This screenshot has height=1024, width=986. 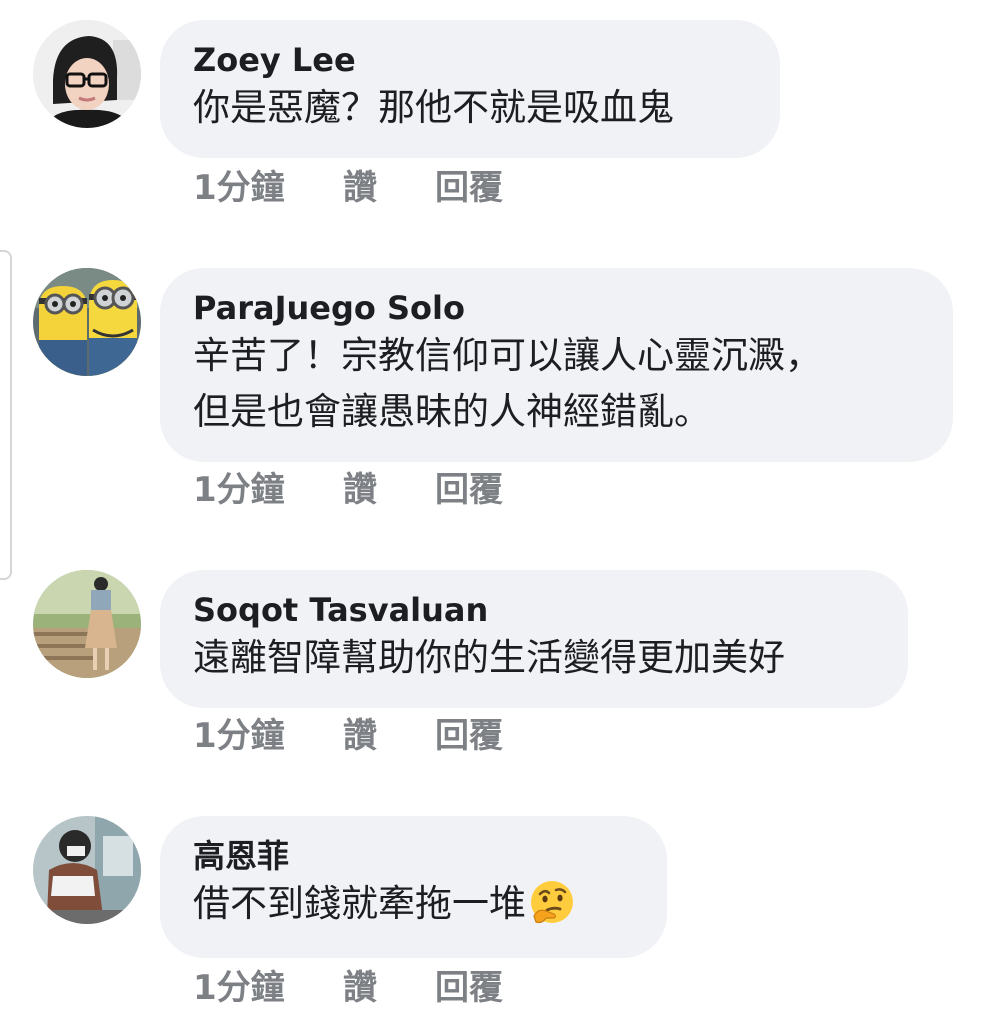 I want to click on comment-text: 借不到錢就牽拖一堆, so click(x=413, y=904).